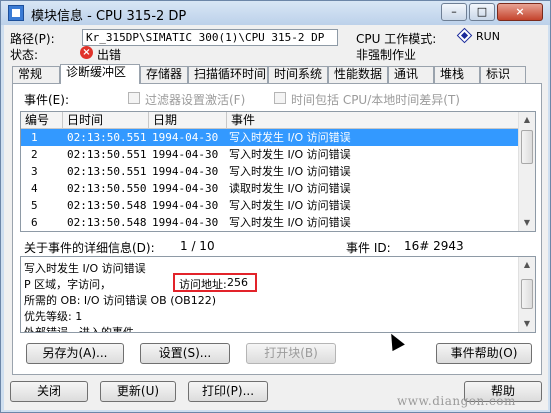 The image size is (551, 413). What do you see at coordinates (482, 12) in the screenshot?
I see `maximize-button: □` at bounding box center [482, 12].